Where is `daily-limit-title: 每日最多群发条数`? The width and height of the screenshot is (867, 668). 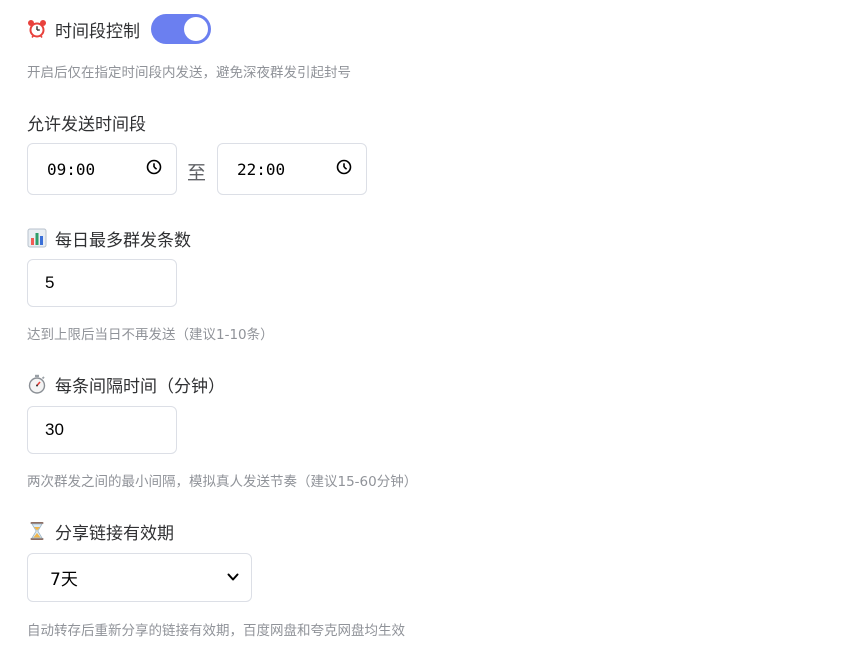 daily-limit-title: 每日最多群发条数 is located at coordinates (123, 240).